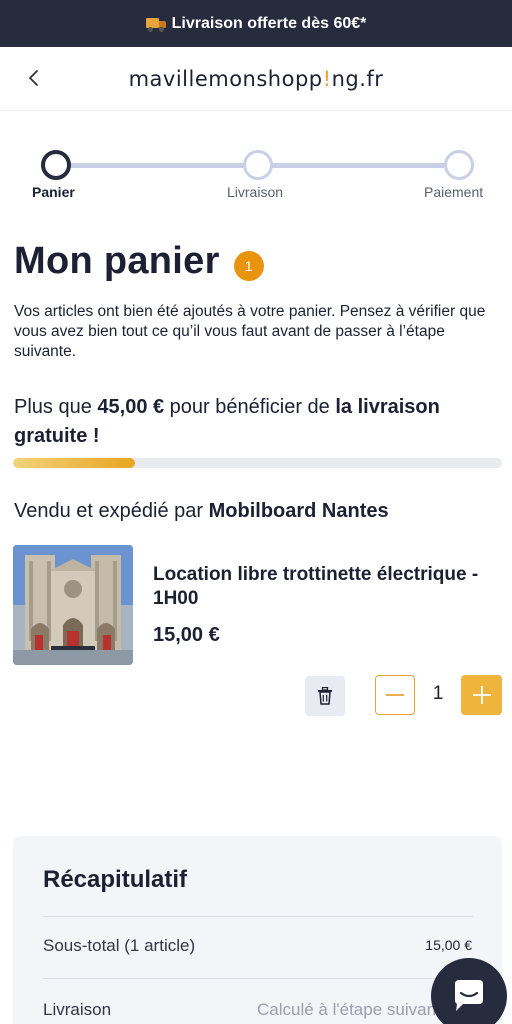 The width and height of the screenshot is (512, 1024). I want to click on promo-banner: Livraison offerte dès 60€*, so click(256, 23).